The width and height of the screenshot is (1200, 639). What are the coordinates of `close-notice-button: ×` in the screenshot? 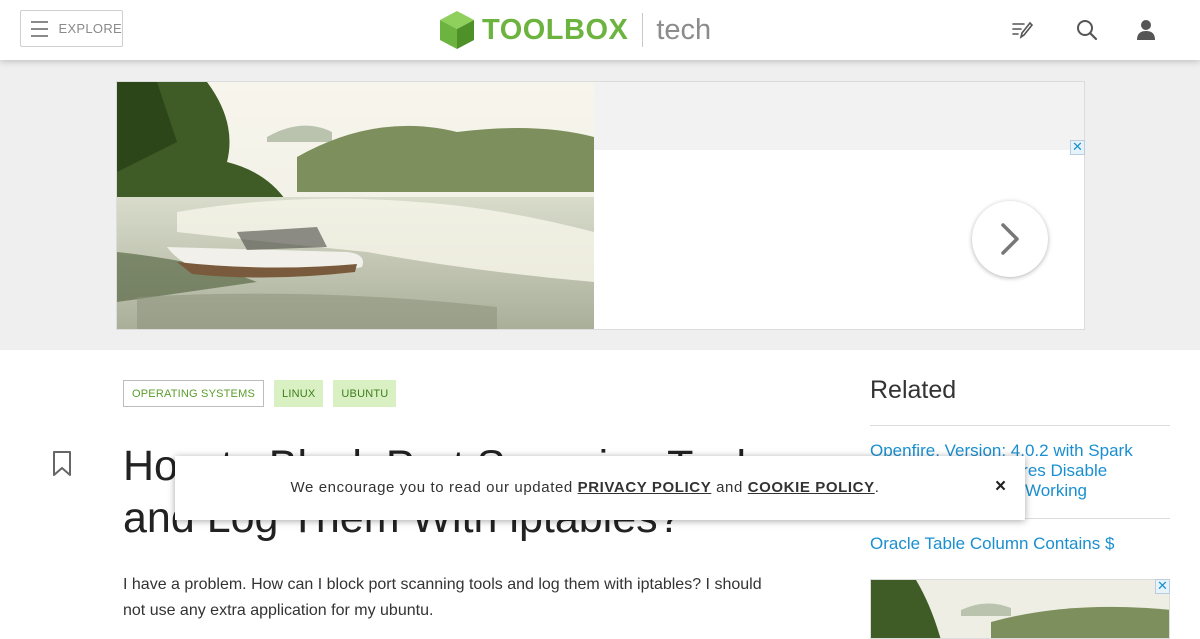 It's located at (1000, 487).